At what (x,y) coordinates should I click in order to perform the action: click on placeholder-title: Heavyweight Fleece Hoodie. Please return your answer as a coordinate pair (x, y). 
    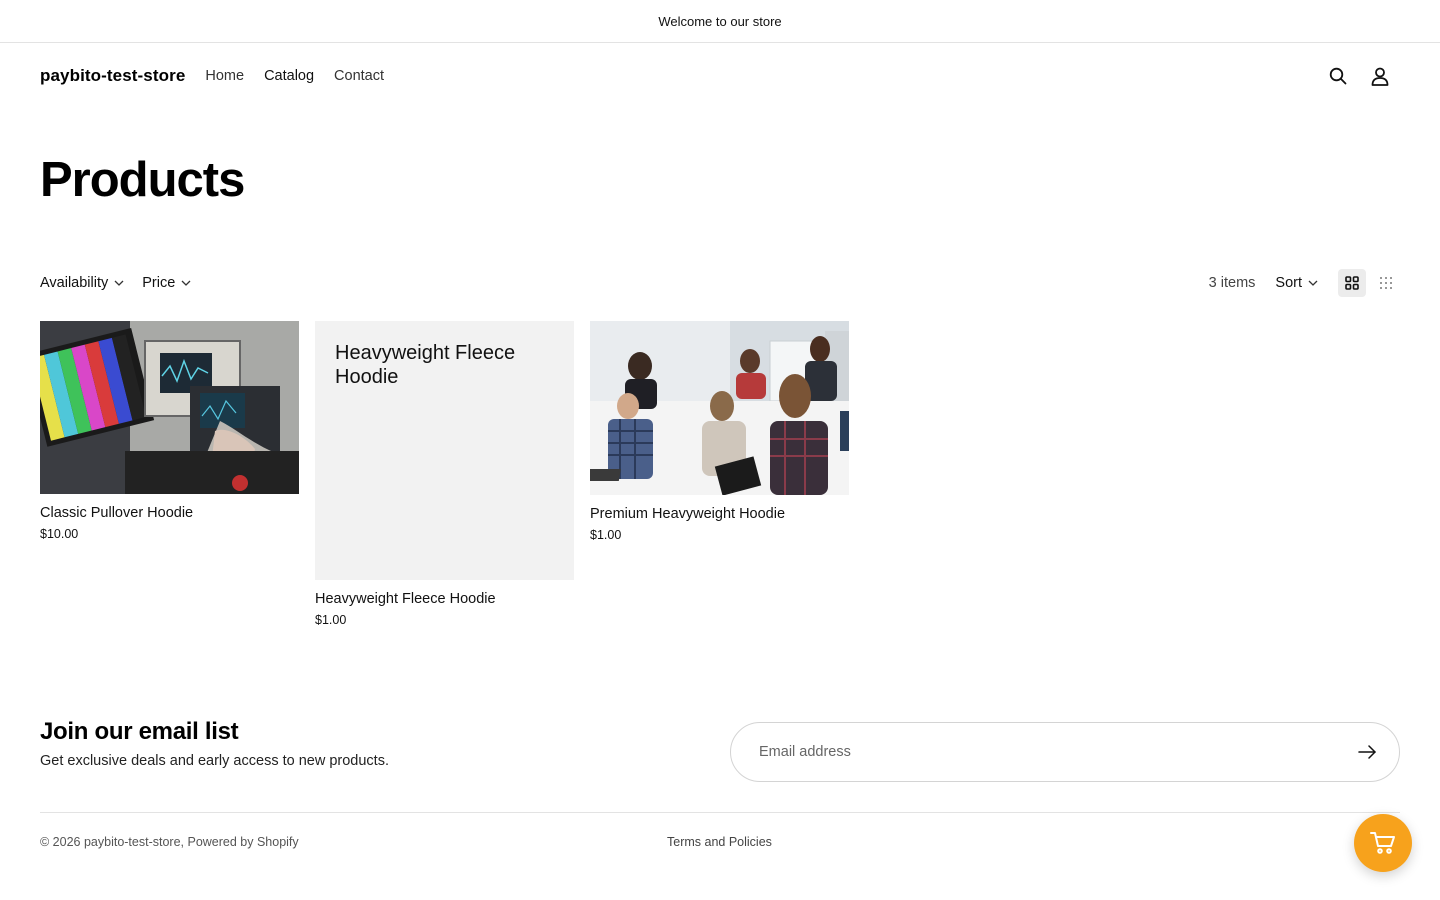
    Looking at the image, I should click on (425, 365).